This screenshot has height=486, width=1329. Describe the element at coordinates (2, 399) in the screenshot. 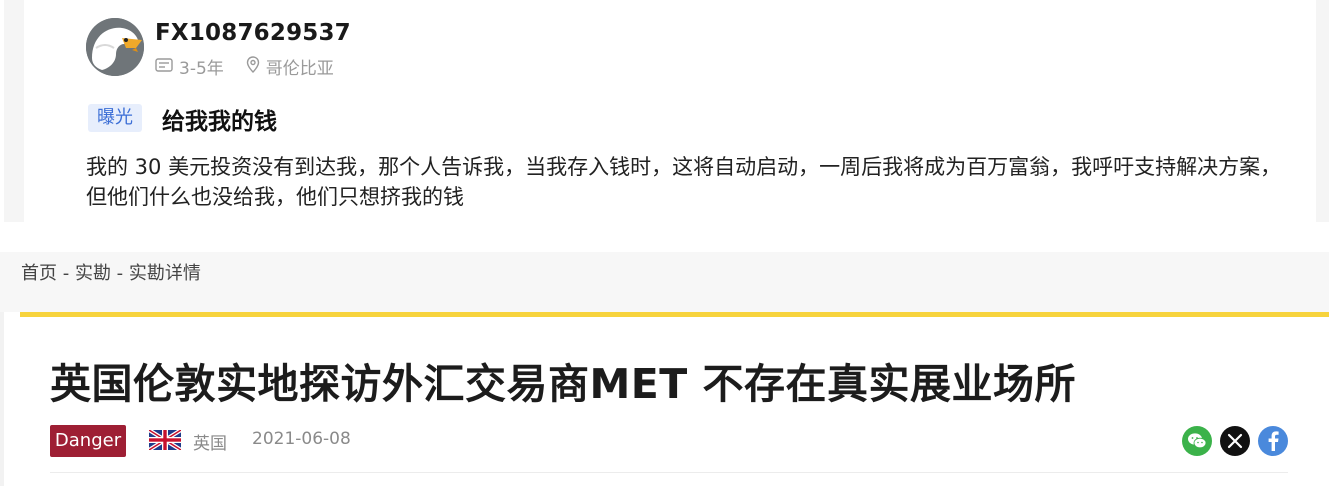

I see `left-gutter` at that location.